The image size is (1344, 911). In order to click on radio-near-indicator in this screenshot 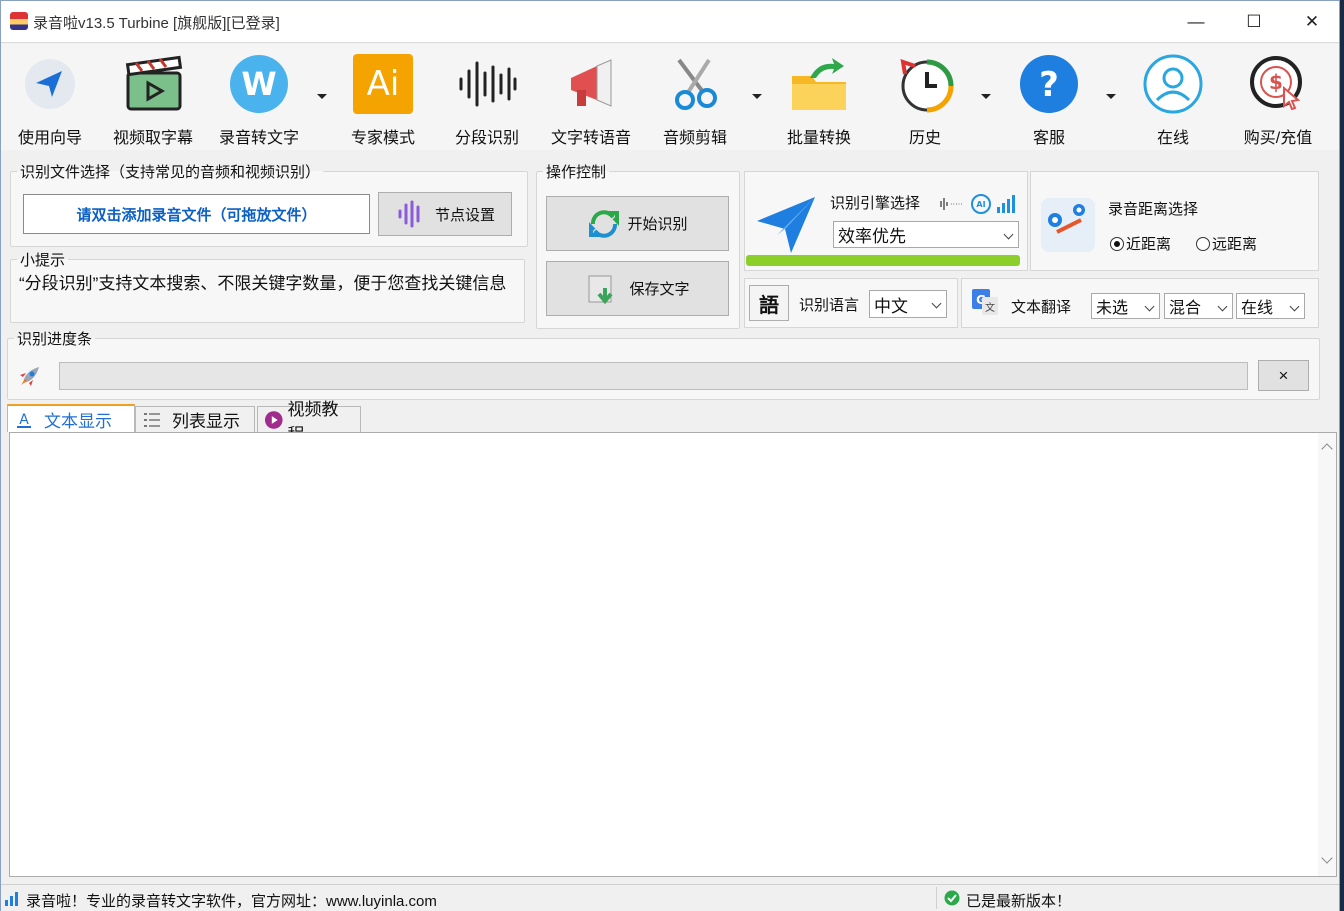, I will do `click(1117, 244)`.